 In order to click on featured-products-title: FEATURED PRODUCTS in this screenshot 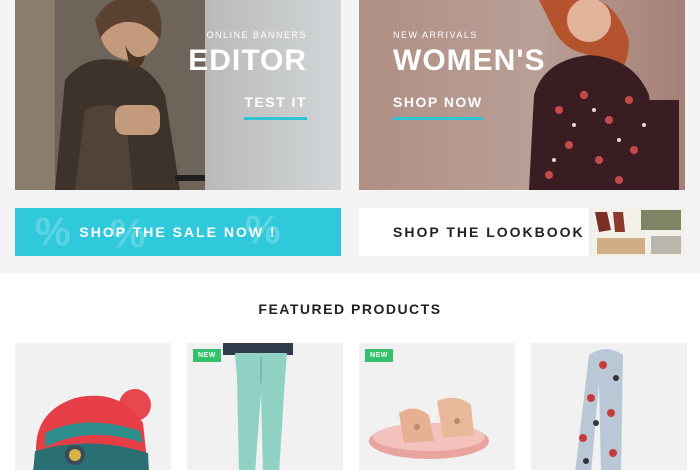, I will do `click(350, 309)`.